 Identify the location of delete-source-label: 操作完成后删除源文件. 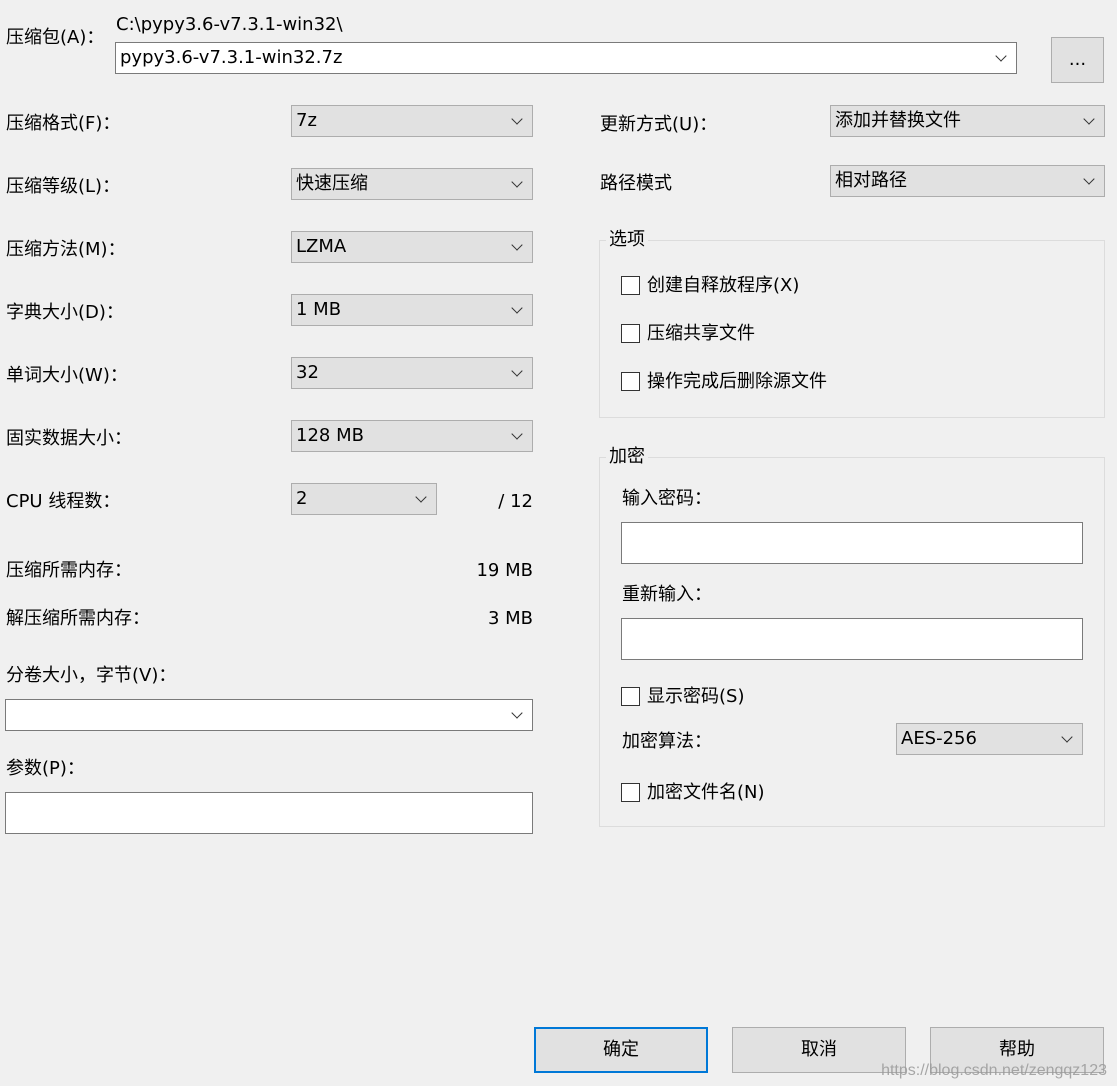
(737, 382).